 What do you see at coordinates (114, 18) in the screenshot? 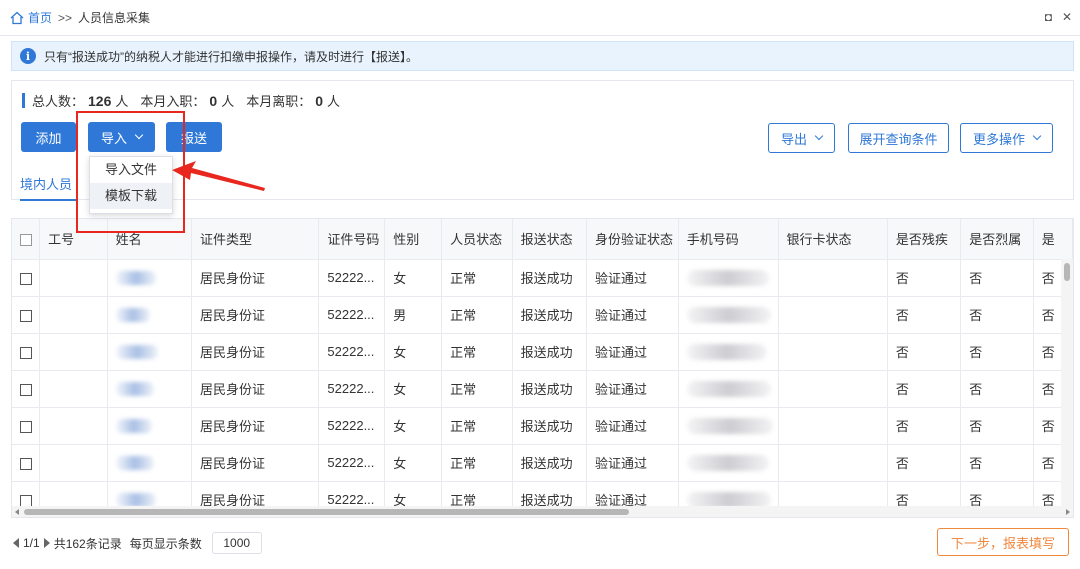
I see `page-title: 人员信息采集` at bounding box center [114, 18].